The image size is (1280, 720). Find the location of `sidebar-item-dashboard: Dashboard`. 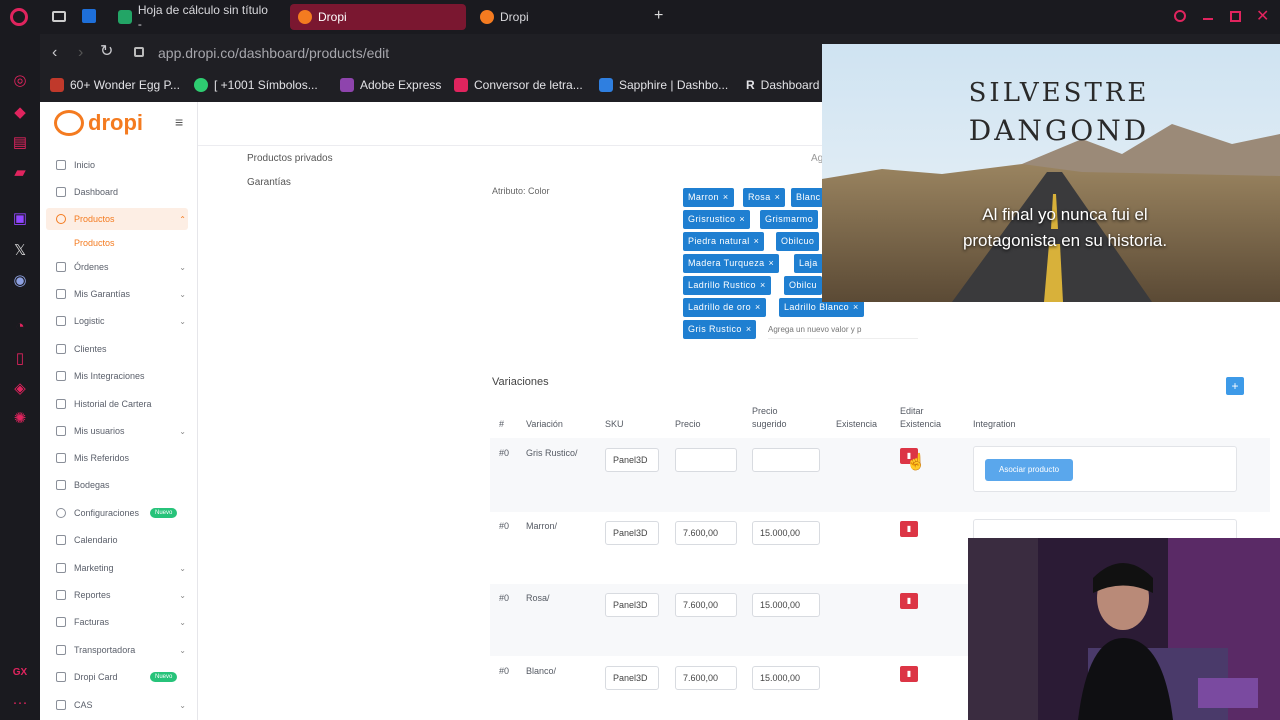

sidebar-item-dashboard: Dashboard is located at coordinates (121, 192).